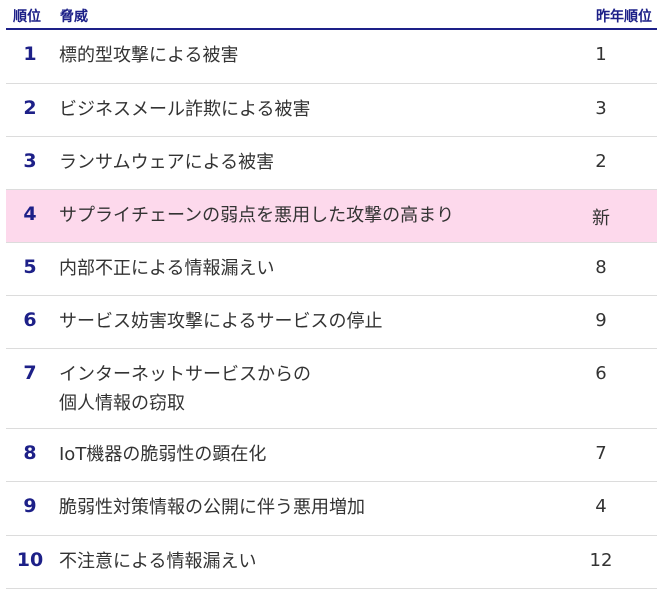 The height and width of the screenshot is (600, 665). What do you see at coordinates (74, 17) in the screenshot?
I see `header-threat: 脅威` at bounding box center [74, 17].